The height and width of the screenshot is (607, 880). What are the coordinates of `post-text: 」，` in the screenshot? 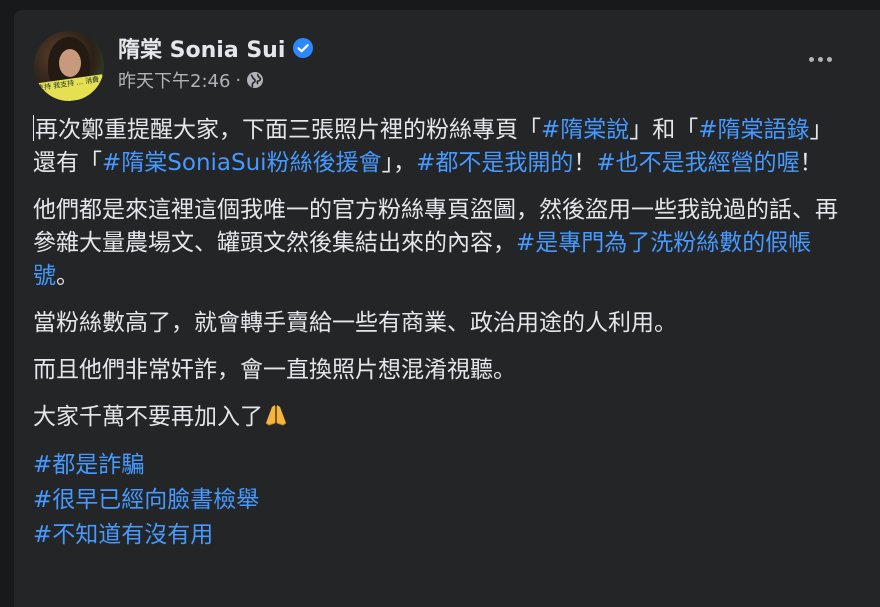 It's located at (399, 163).